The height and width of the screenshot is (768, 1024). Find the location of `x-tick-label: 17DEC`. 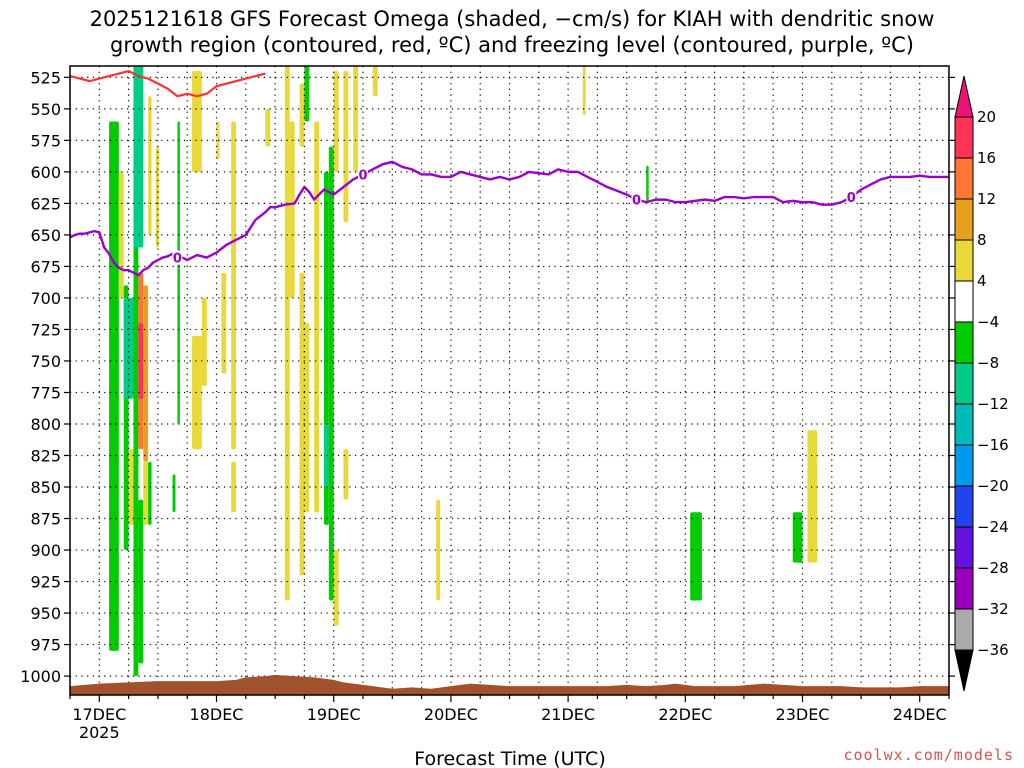

x-tick-label: 17DEC is located at coordinates (99, 714).